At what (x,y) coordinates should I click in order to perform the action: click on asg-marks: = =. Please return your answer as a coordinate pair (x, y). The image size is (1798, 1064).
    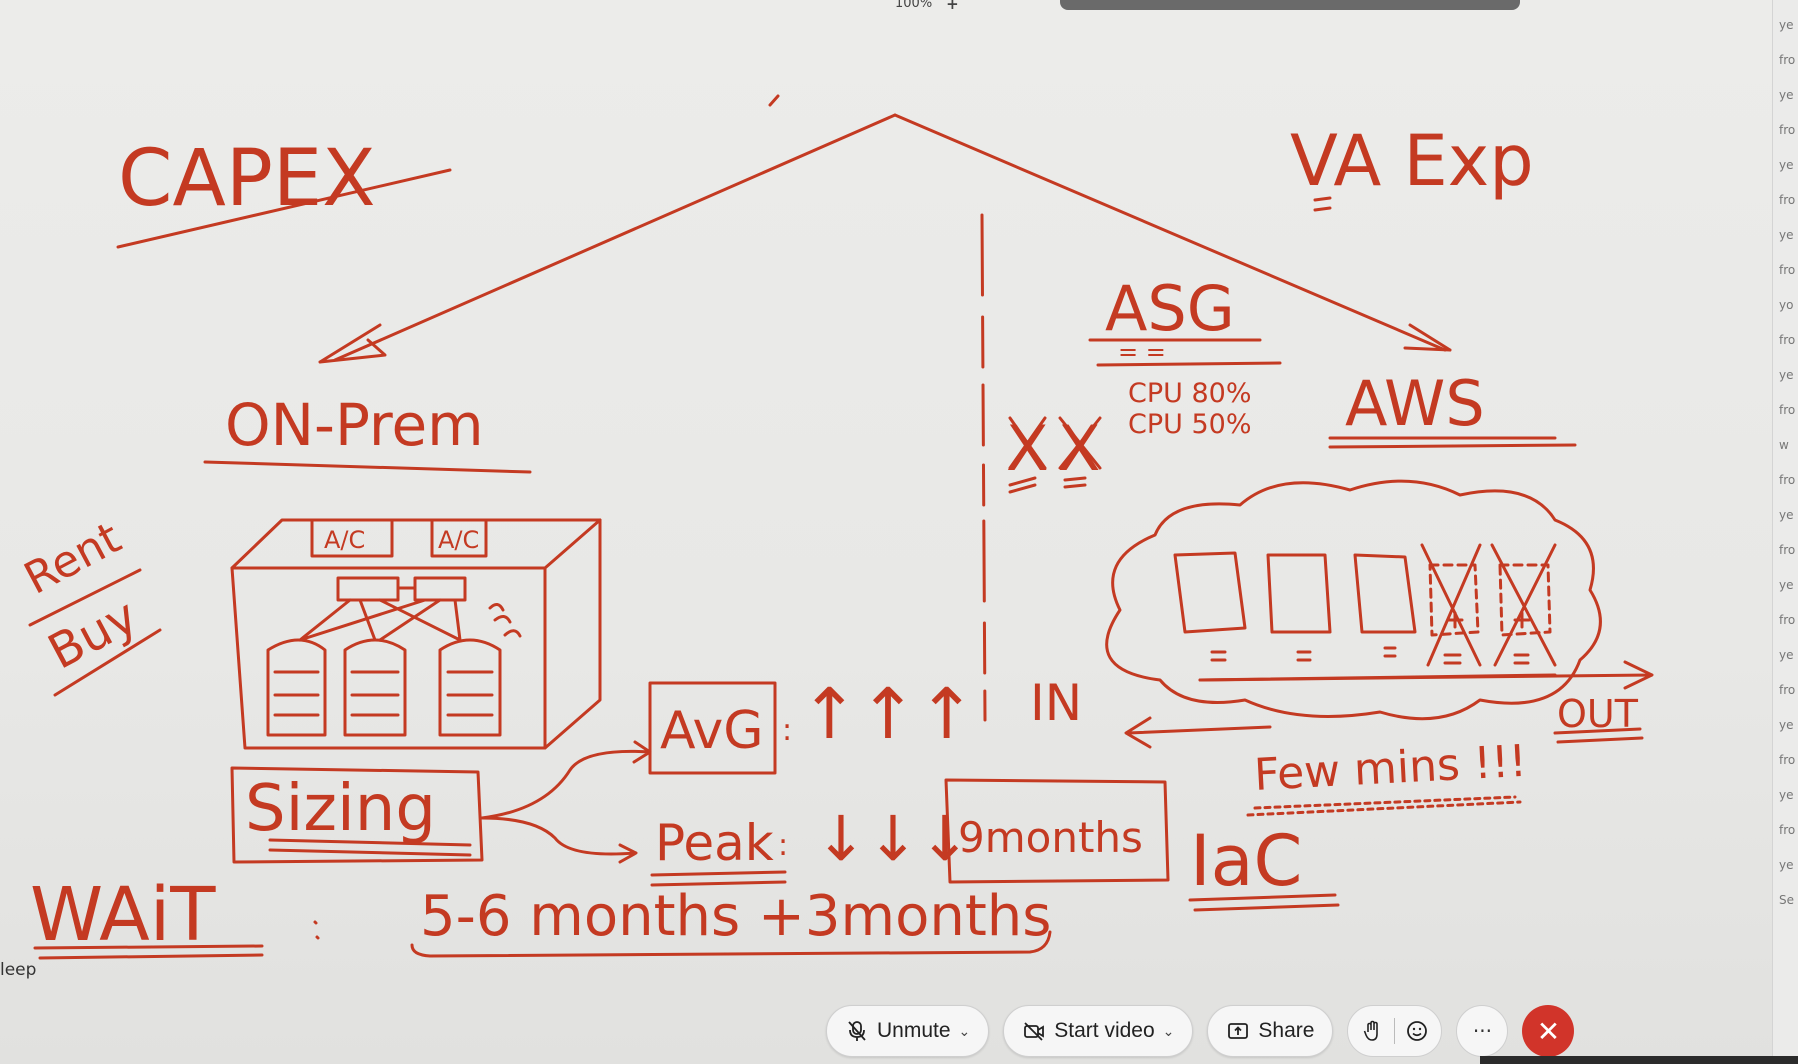
    Looking at the image, I should click on (1142, 352).